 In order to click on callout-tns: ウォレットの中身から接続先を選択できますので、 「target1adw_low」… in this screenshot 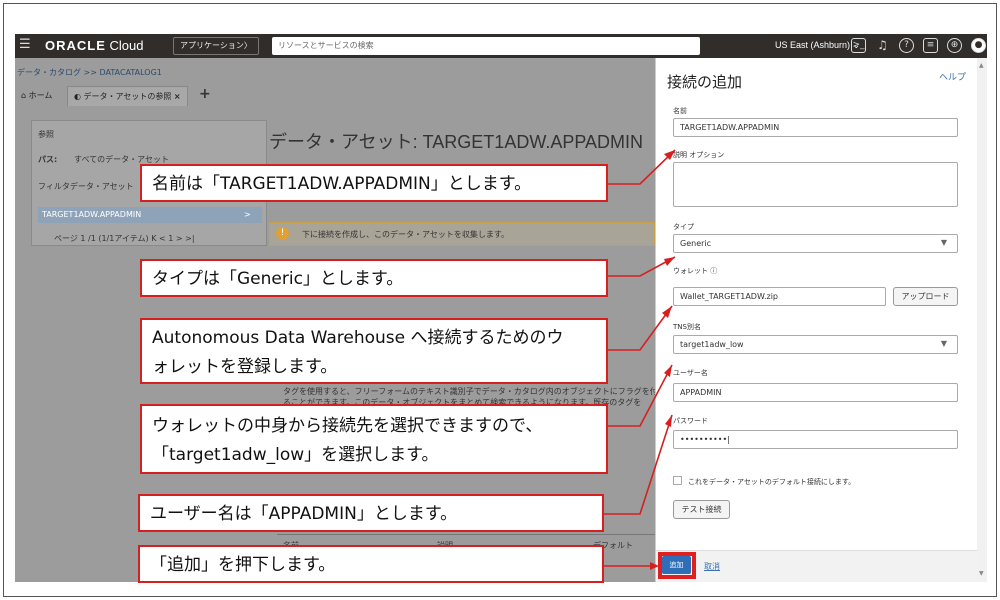, I will do `click(374, 439)`.